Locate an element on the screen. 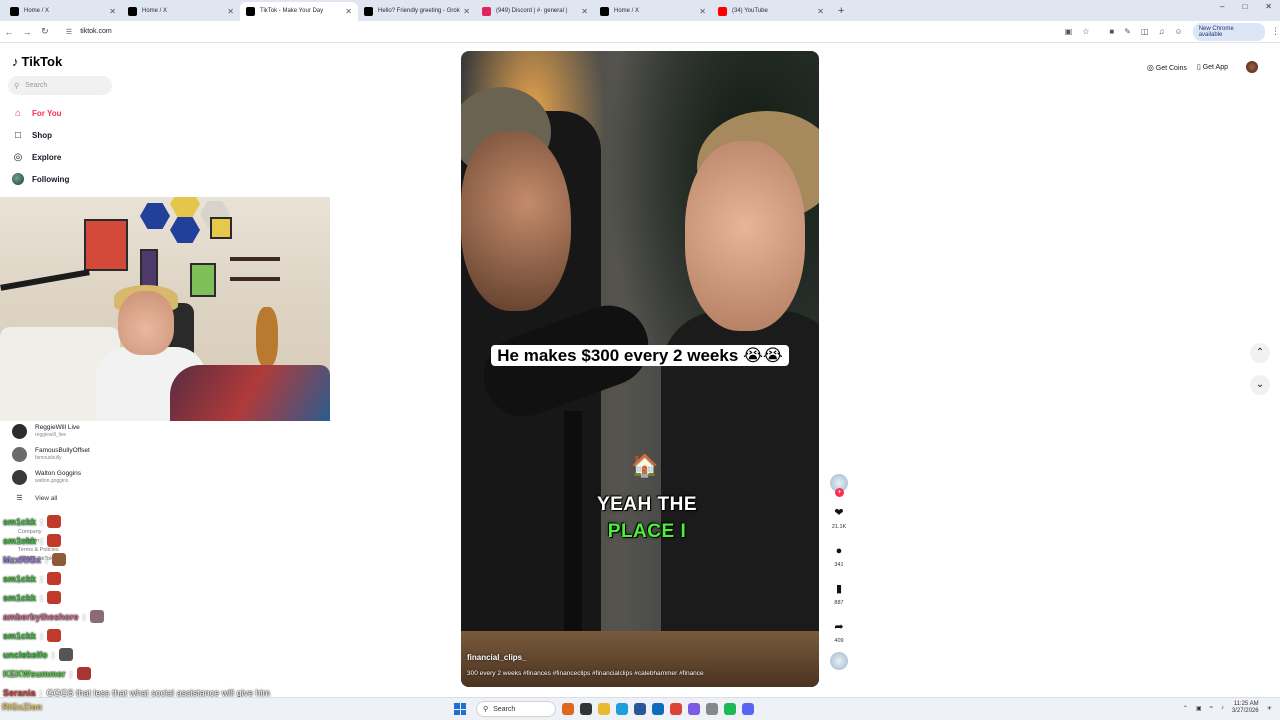 The height and width of the screenshot is (720, 1280). like-button: ❤ 21.1K is located at coordinates (839, 518).